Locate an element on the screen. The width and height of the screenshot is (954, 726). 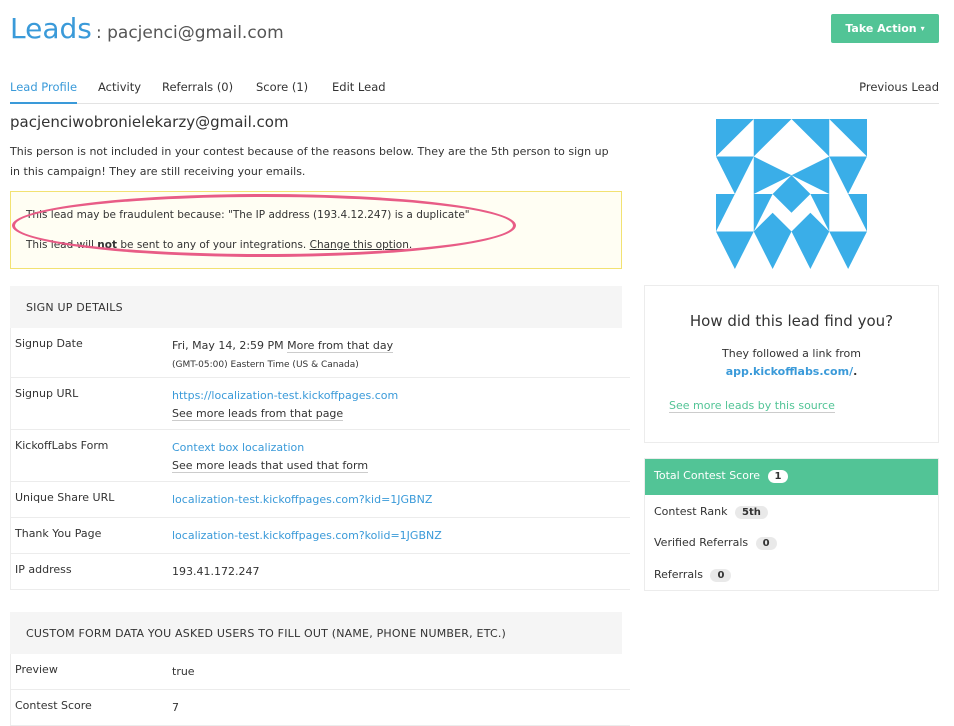
contest-score-label: Total Contest Score is located at coordinates (707, 475).